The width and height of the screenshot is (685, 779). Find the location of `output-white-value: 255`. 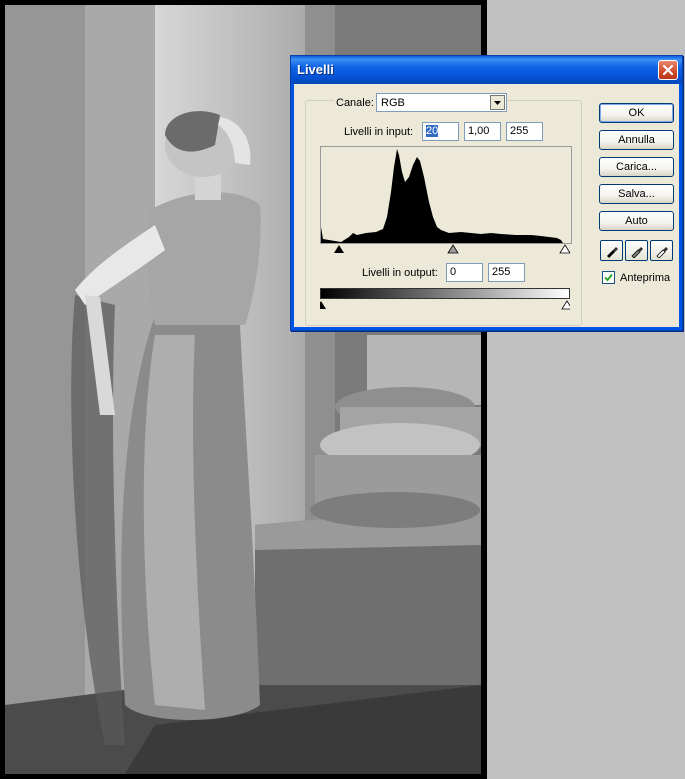

output-white-value: 255 is located at coordinates (501, 272).